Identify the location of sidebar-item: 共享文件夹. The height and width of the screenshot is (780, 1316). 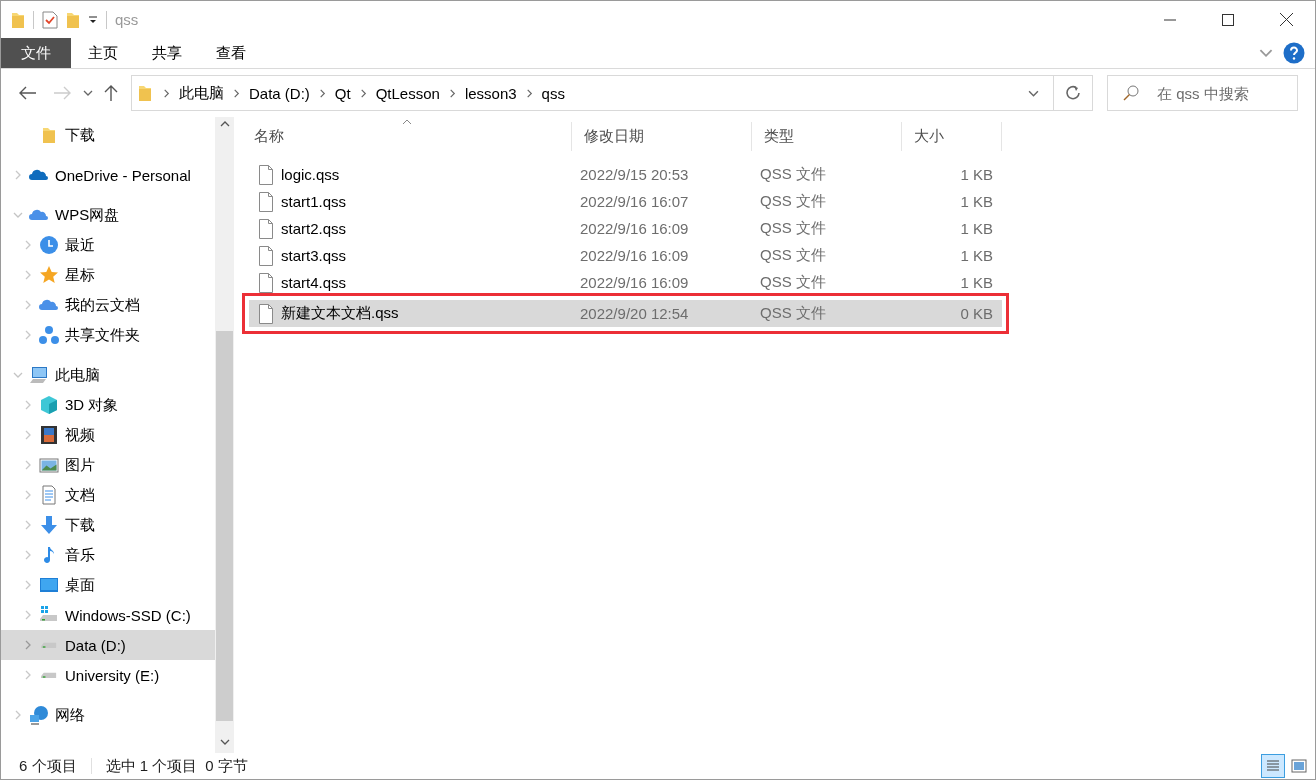
(108, 335).